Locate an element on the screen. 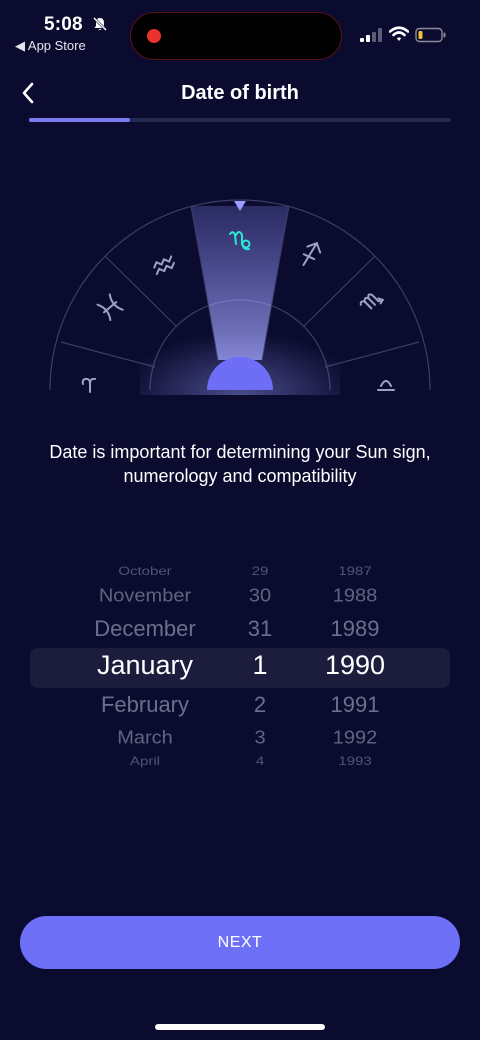  progress-bar is located at coordinates (240, 120).